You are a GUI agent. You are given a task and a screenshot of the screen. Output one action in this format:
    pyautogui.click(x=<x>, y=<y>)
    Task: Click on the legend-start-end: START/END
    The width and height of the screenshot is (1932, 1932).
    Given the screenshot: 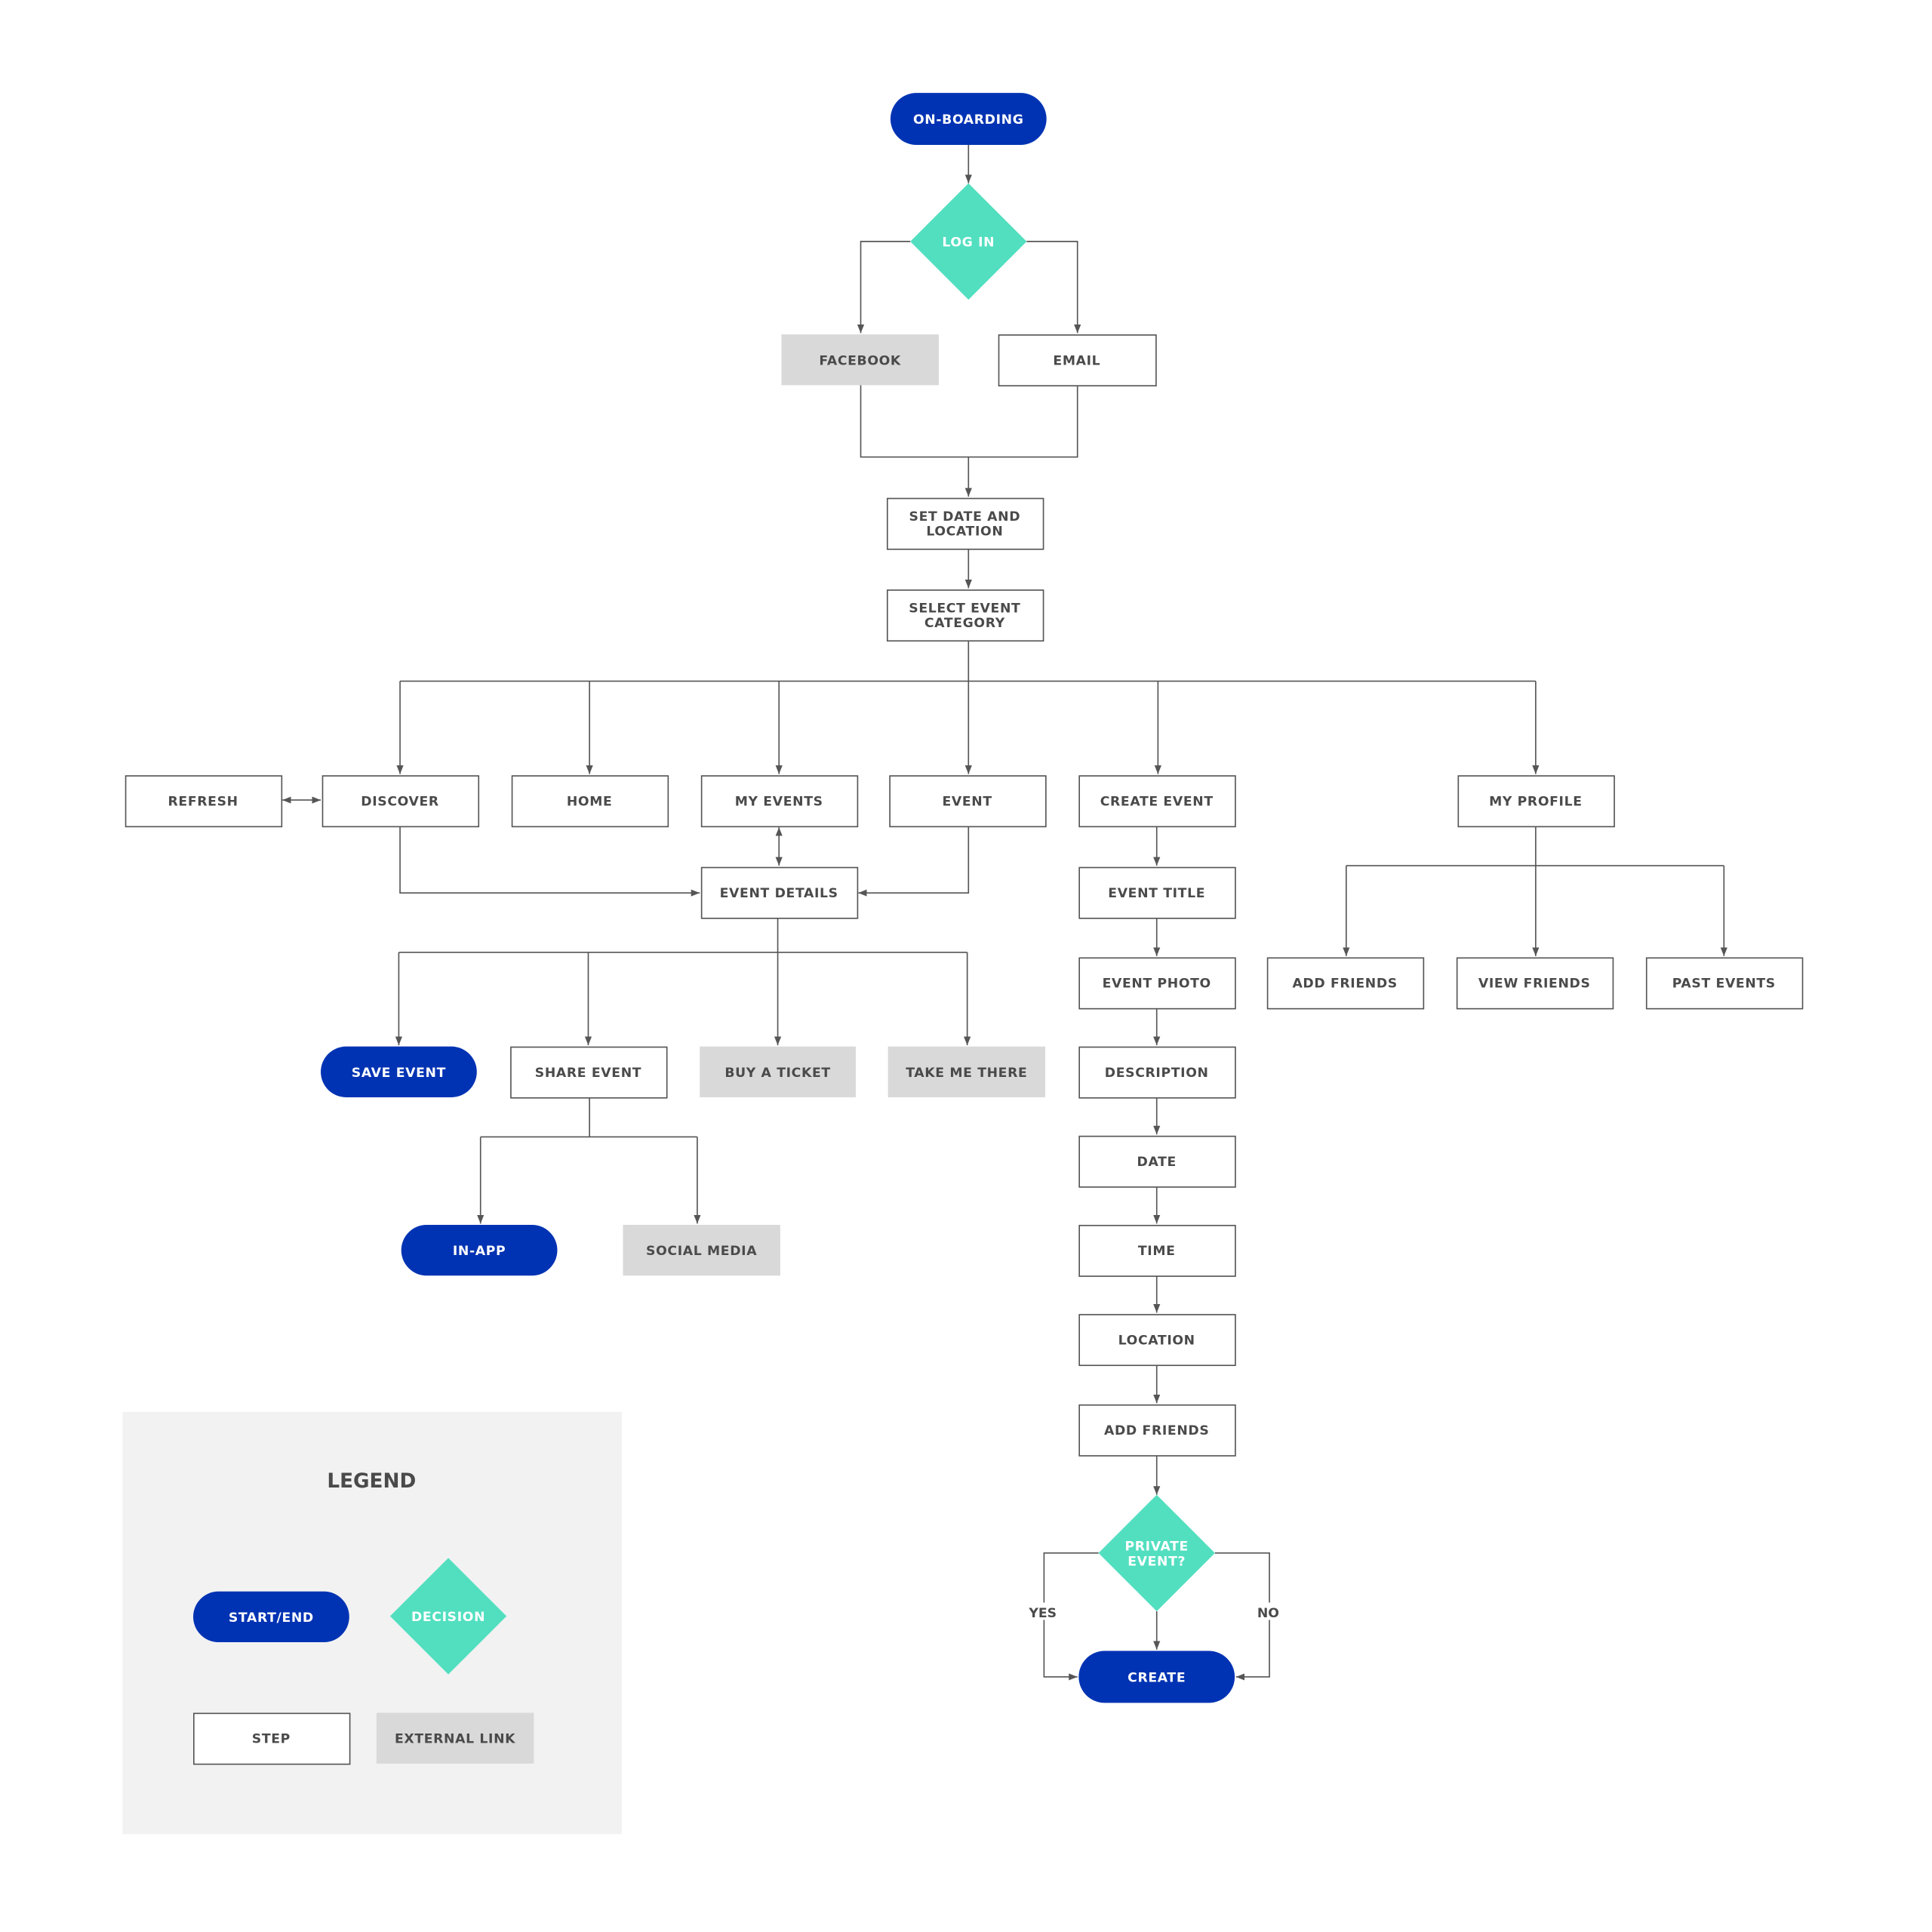 What is the action you would take?
    pyautogui.click(x=271, y=1616)
    